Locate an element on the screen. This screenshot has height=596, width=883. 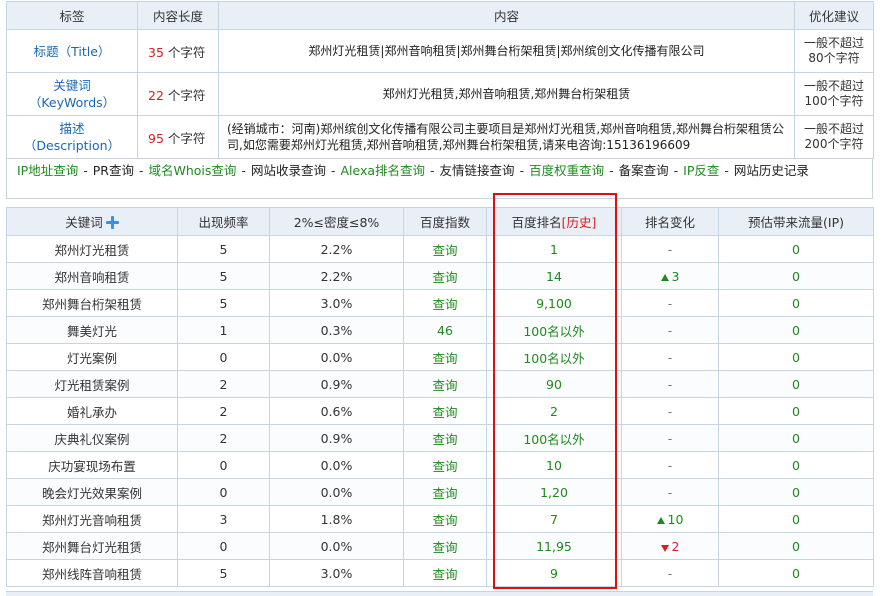
header-keyword: 关键词 is located at coordinates (92, 221).